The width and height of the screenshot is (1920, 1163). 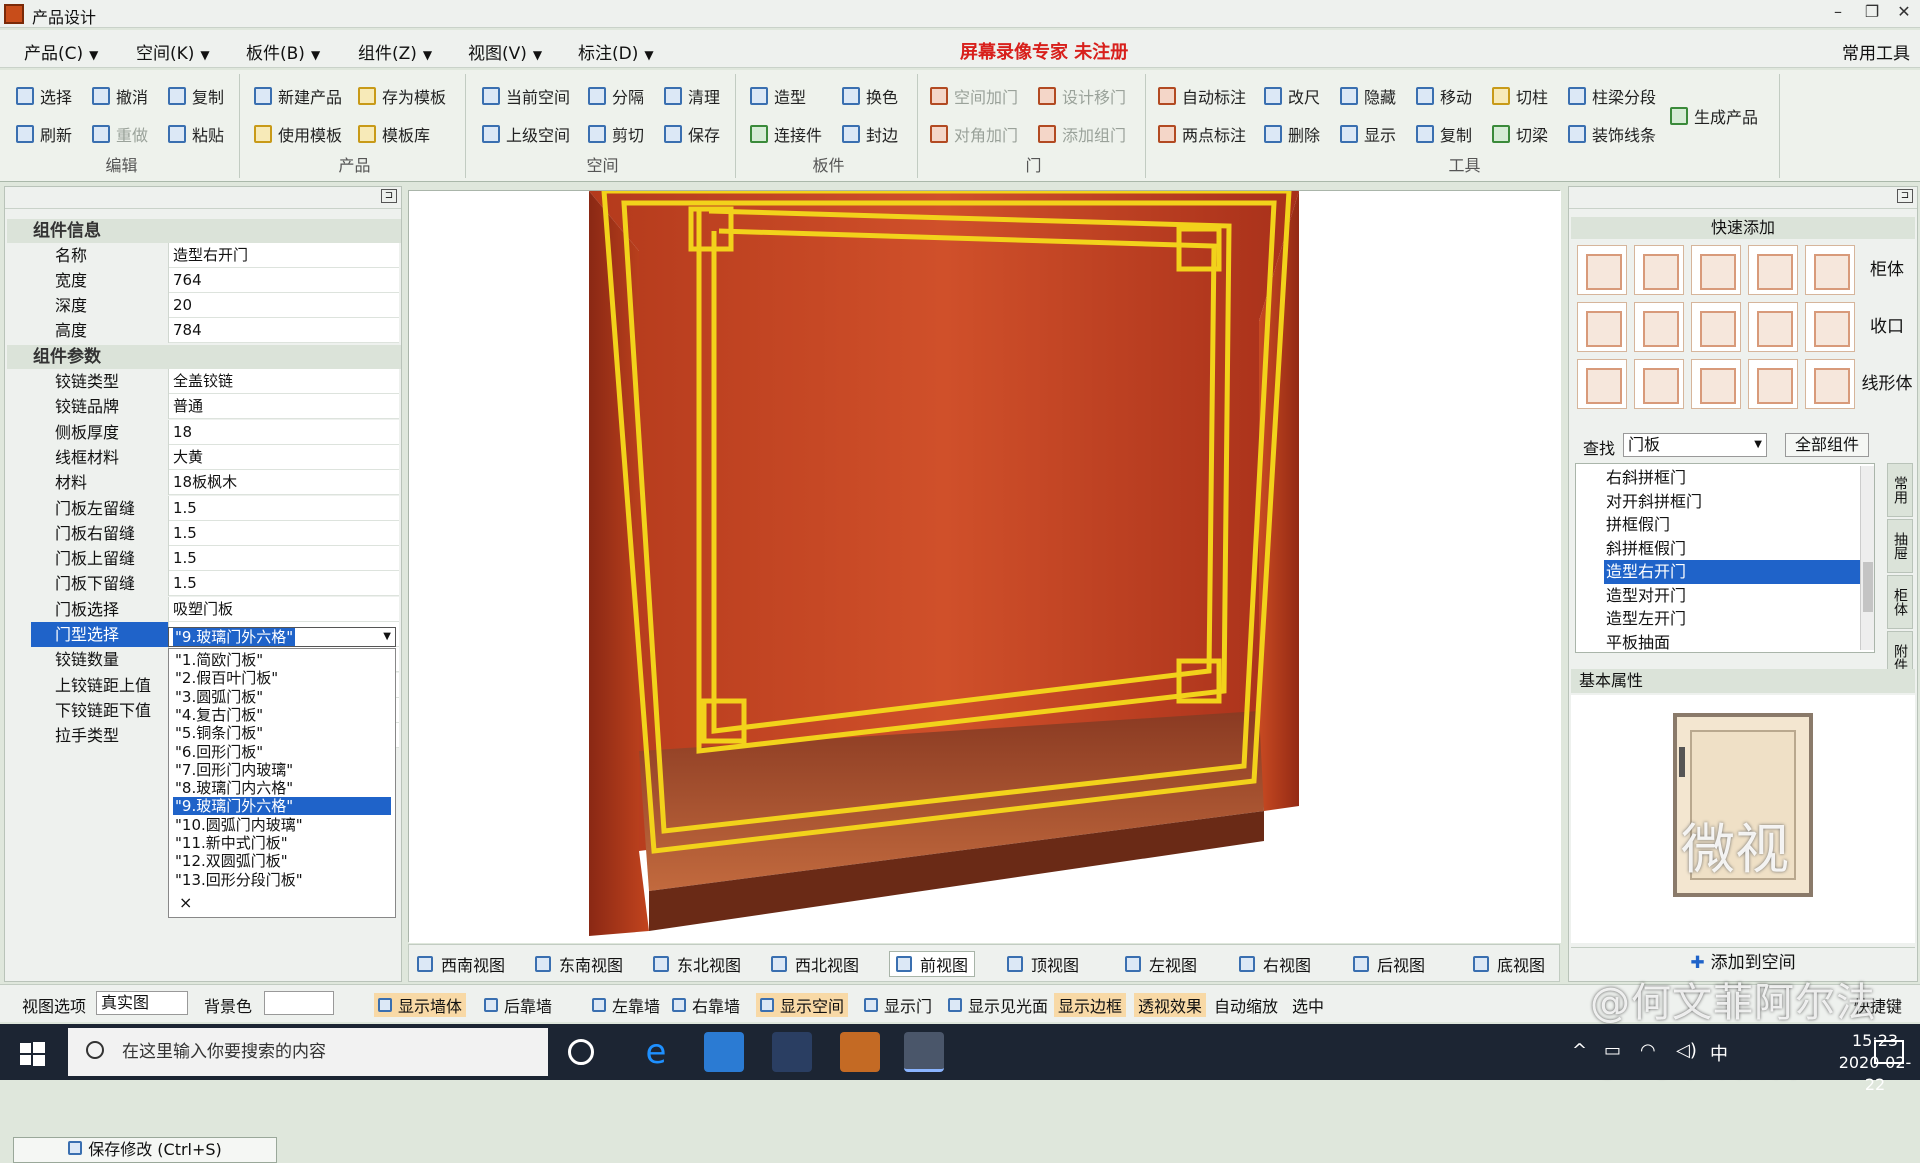 I want to click on view-option-toggle: 显示墙体, so click(x=420, y=1005).